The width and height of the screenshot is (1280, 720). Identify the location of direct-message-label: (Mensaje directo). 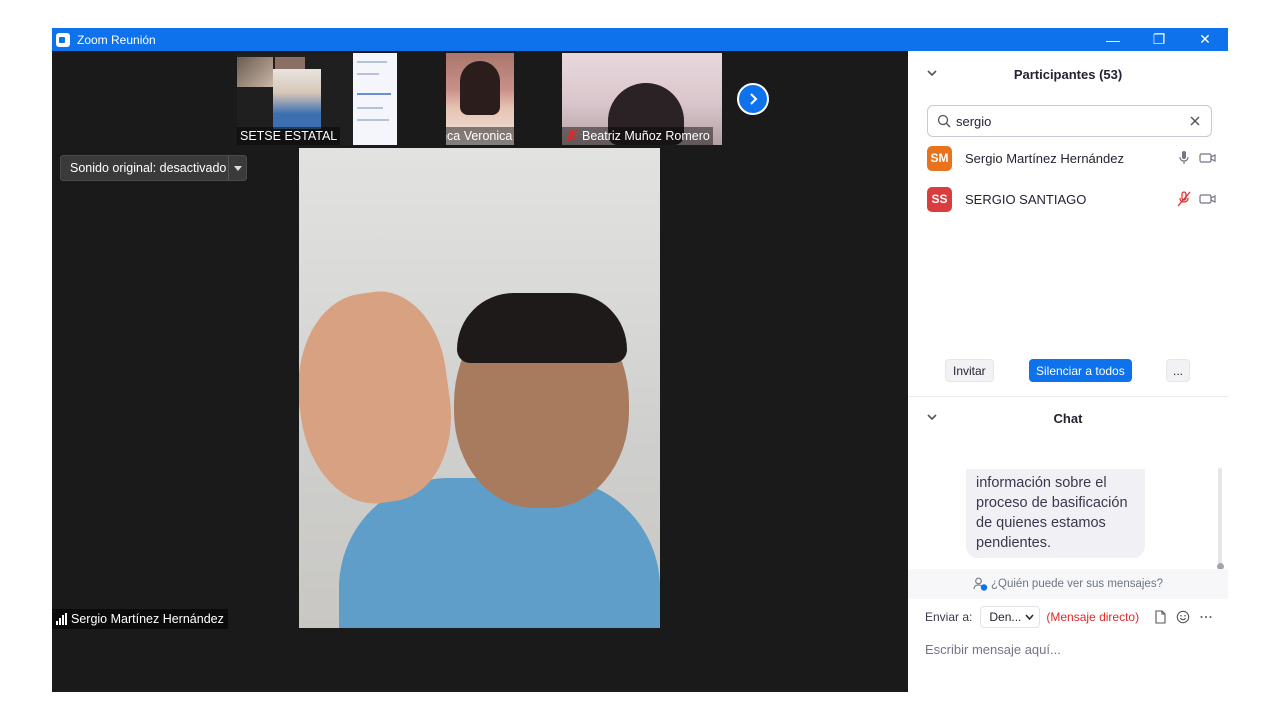
(1093, 617).